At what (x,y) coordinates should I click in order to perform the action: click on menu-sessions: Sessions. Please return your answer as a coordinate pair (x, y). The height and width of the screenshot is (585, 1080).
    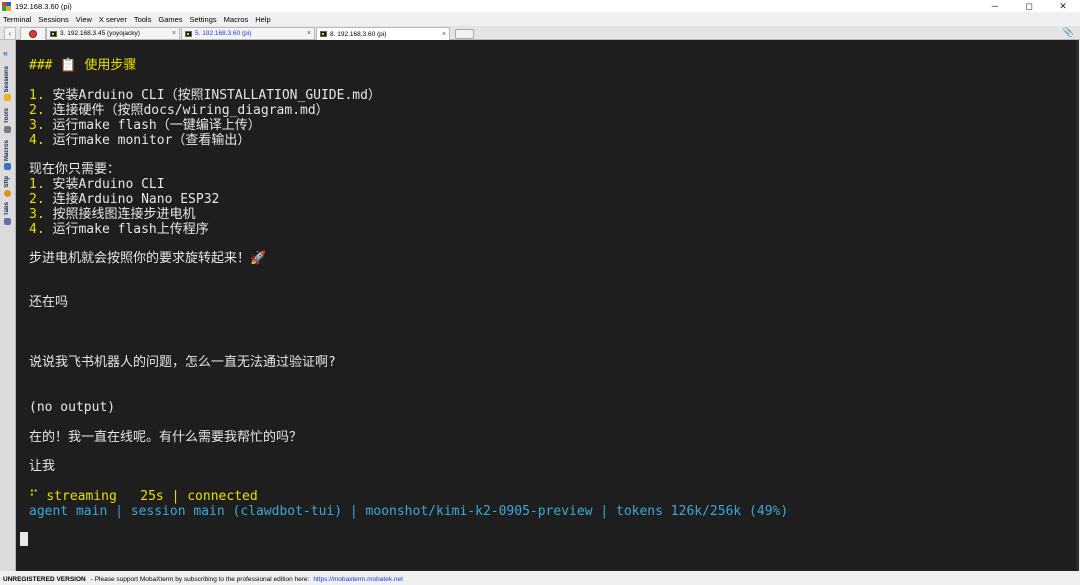
    Looking at the image, I should click on (53, 19).